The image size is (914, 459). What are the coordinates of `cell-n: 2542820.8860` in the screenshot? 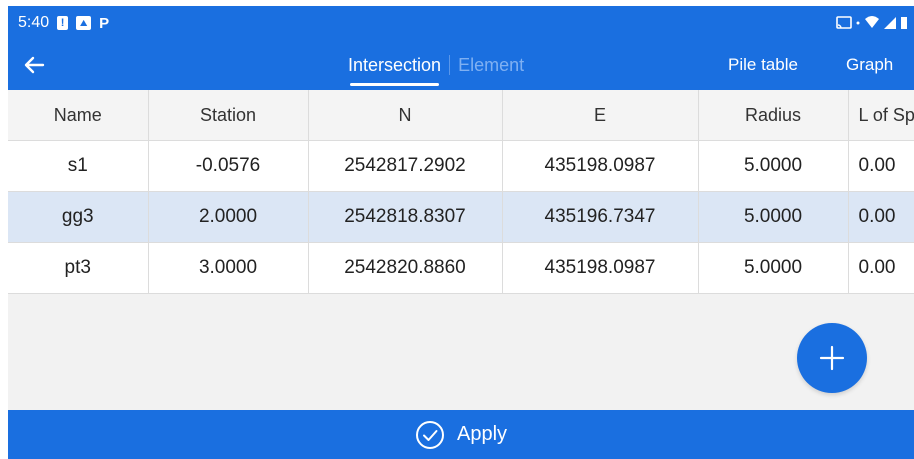 It's located at (405, 268).